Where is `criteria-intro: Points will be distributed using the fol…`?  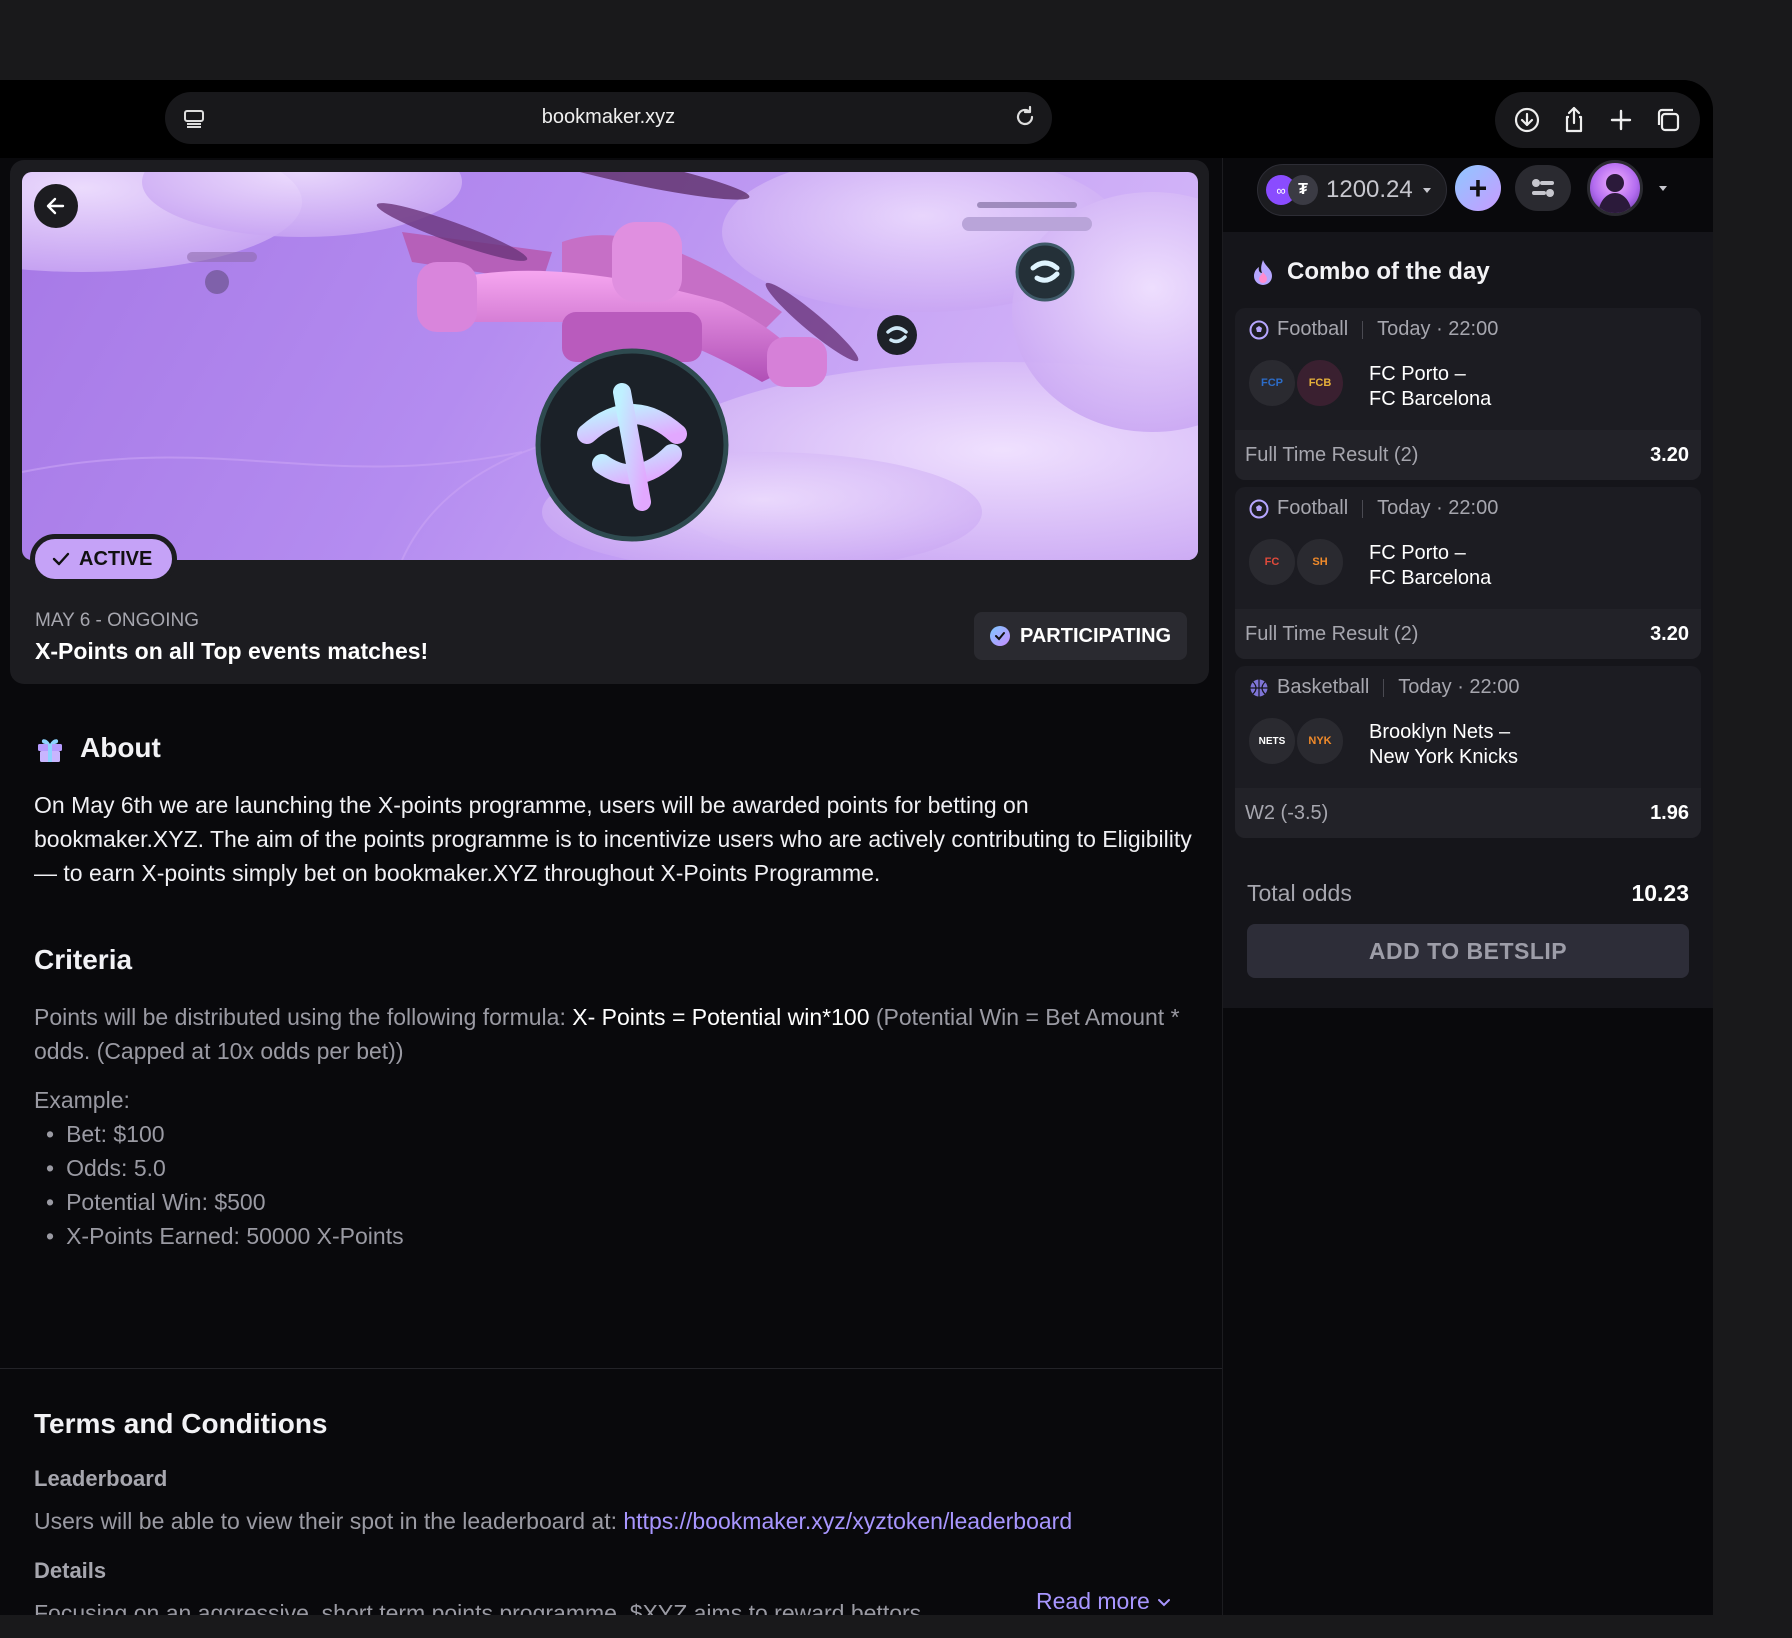
criteria-intro: Points will be distributed using the fol… is located at coordinates (303, 1017).